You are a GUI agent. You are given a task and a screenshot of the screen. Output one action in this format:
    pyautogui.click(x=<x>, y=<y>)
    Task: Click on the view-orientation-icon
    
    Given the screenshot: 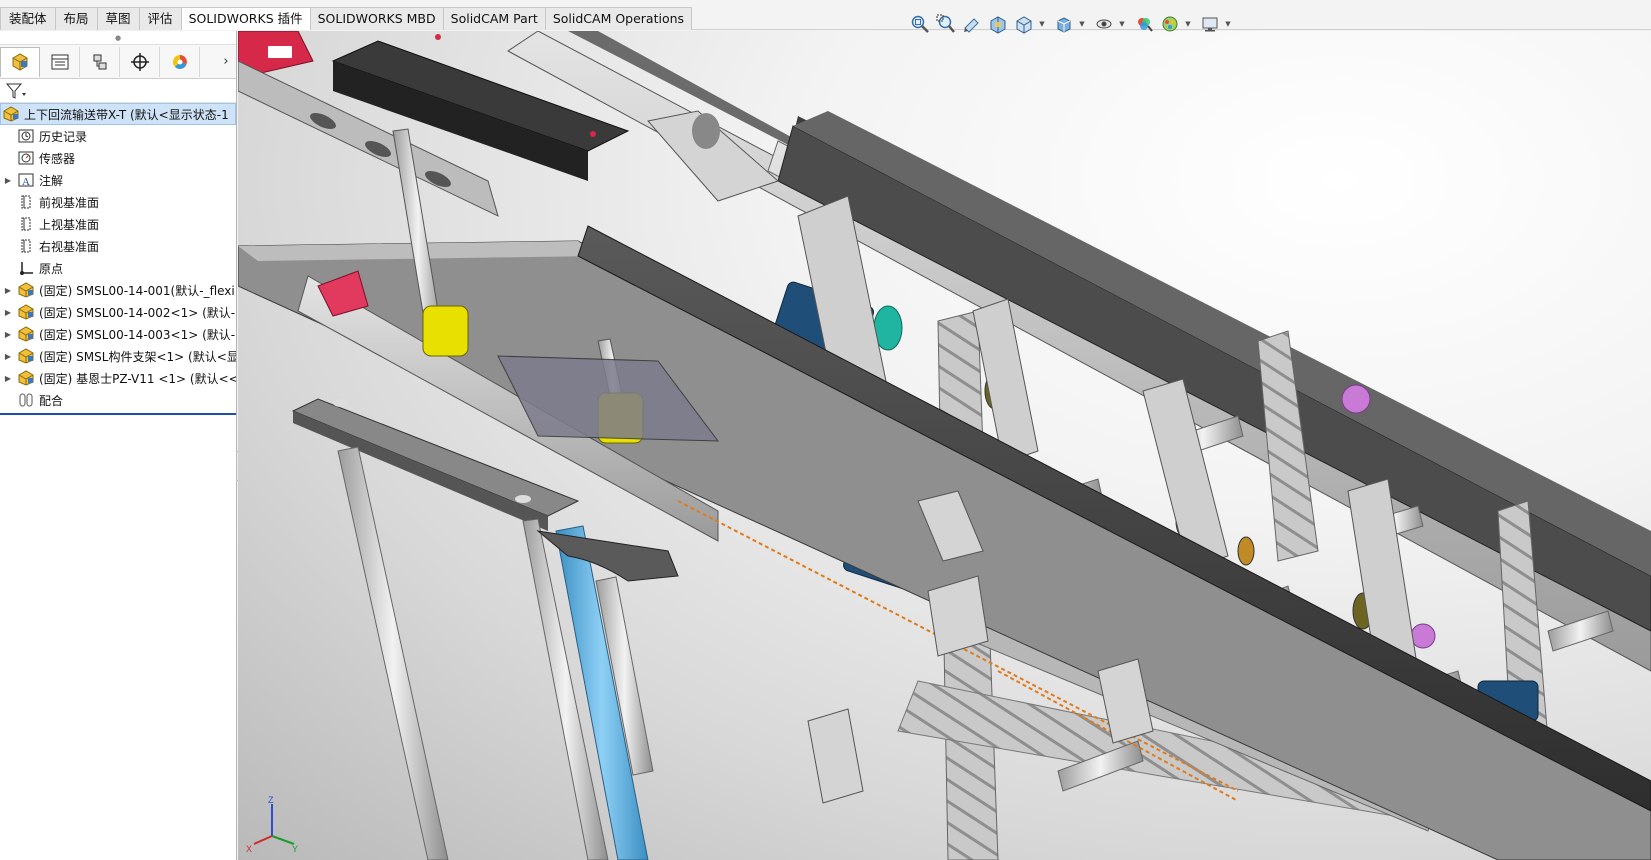 What is the action you would take?
    pyautogui.click(x=1024, y=24)
    